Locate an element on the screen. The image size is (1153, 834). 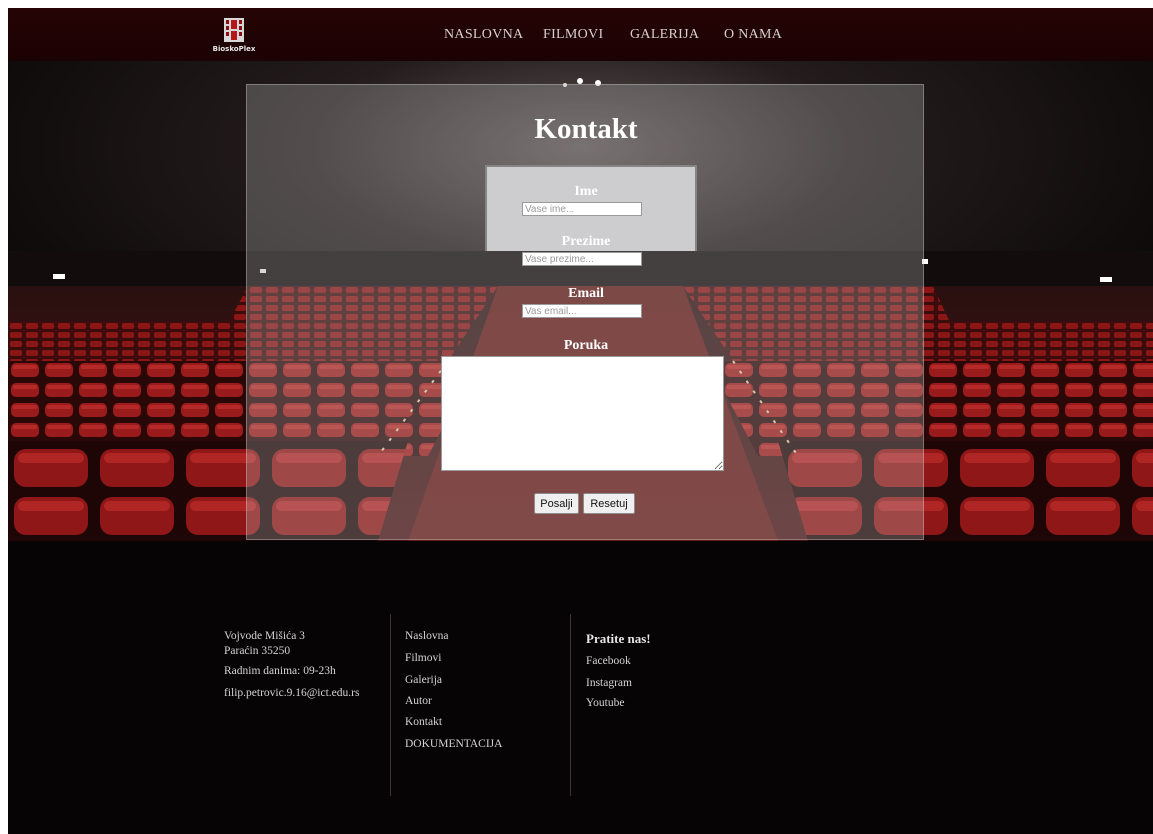
working-hours: Radnim danima: 09-23h is located at coordinates (280, 671).